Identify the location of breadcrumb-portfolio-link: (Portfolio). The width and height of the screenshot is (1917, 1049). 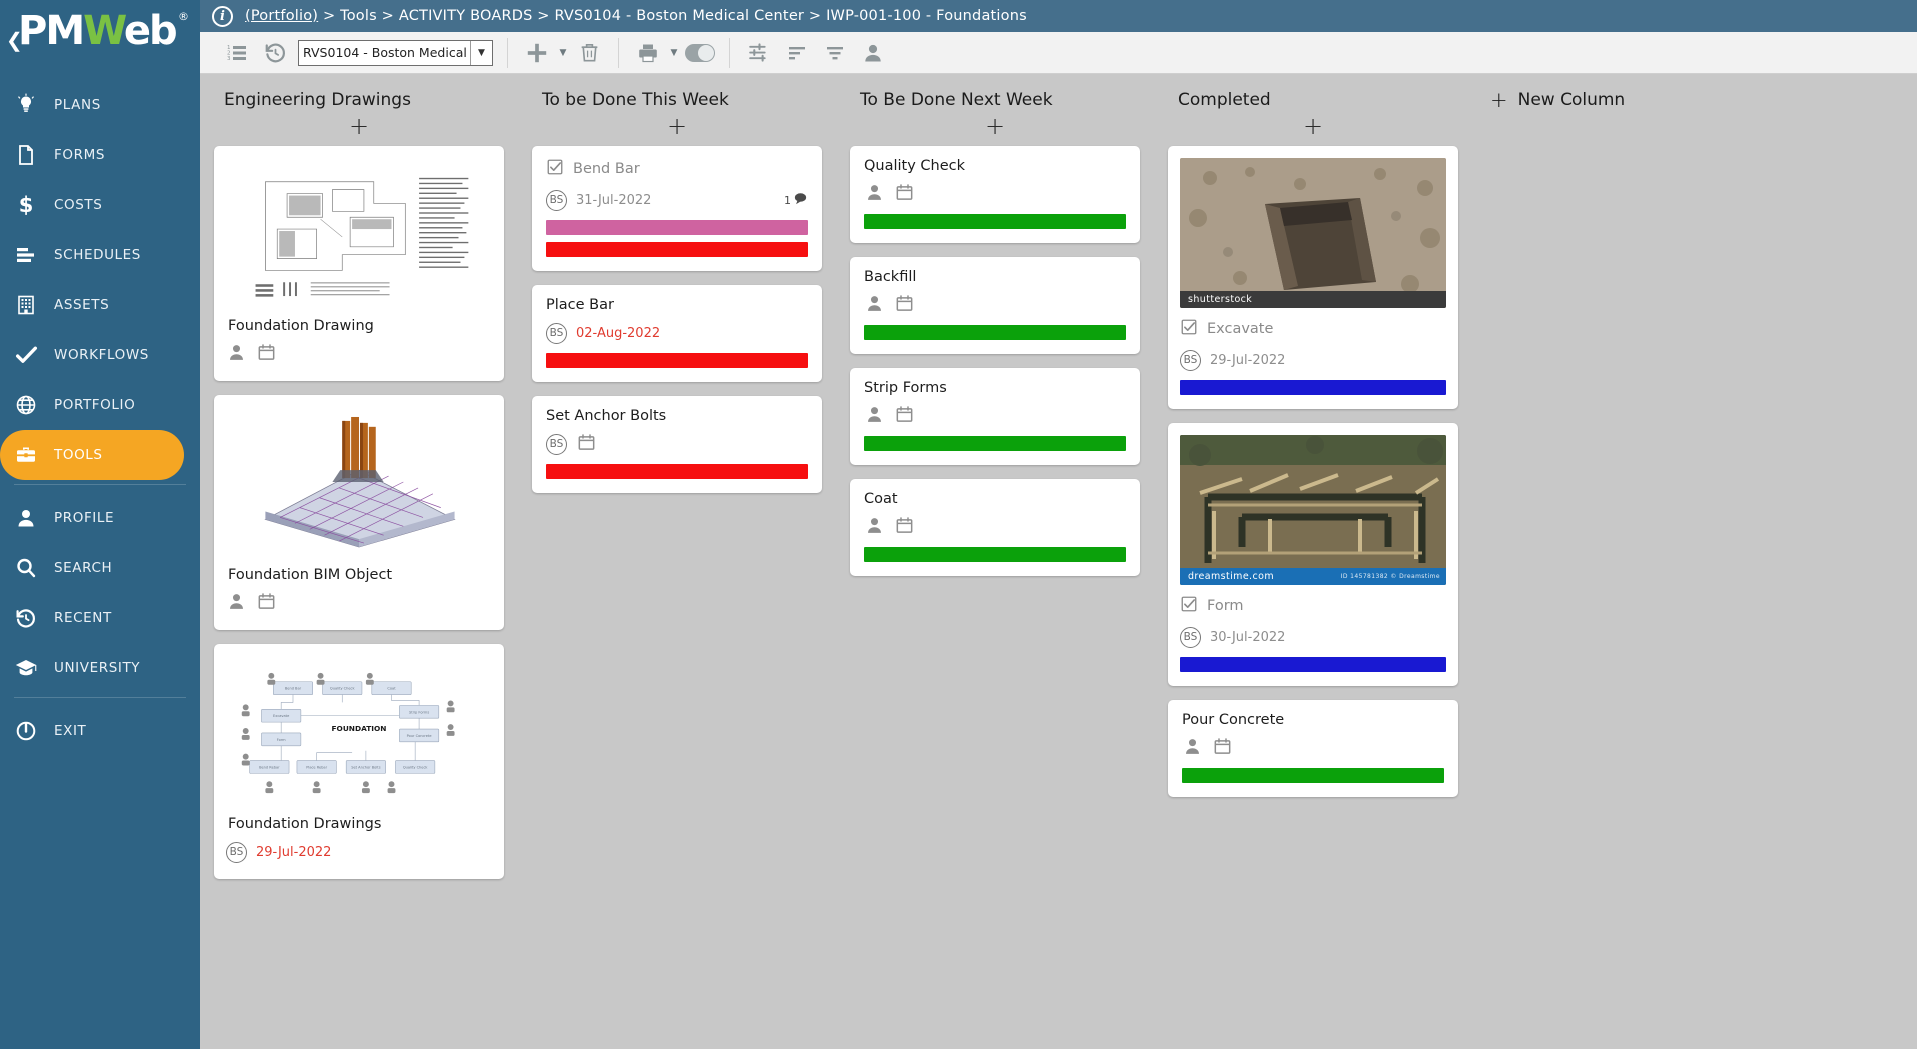
(281, 16).